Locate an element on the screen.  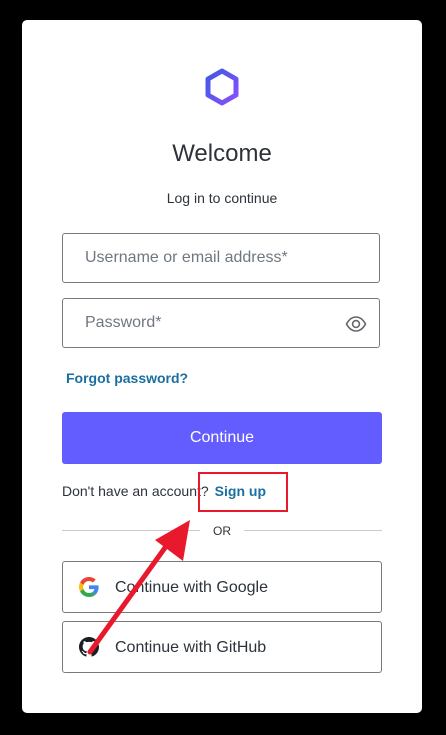
divider-label: OR is located at coordinates (222, 531).